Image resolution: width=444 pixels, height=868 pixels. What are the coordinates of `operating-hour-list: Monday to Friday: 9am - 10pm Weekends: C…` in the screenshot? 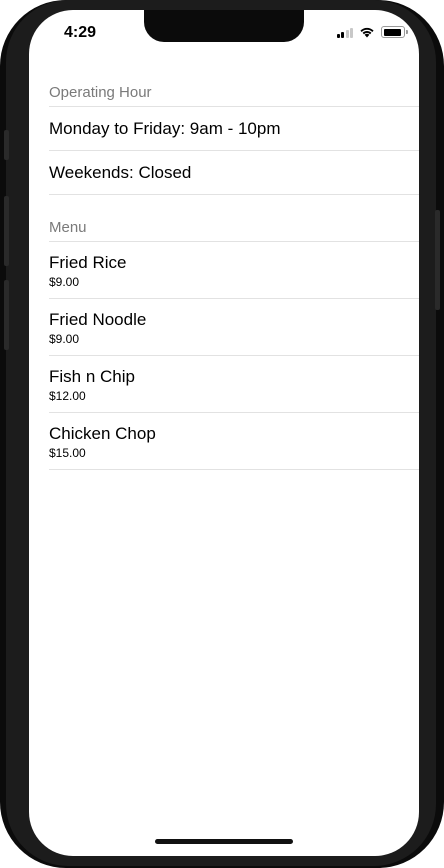 It's located at (234, 150).